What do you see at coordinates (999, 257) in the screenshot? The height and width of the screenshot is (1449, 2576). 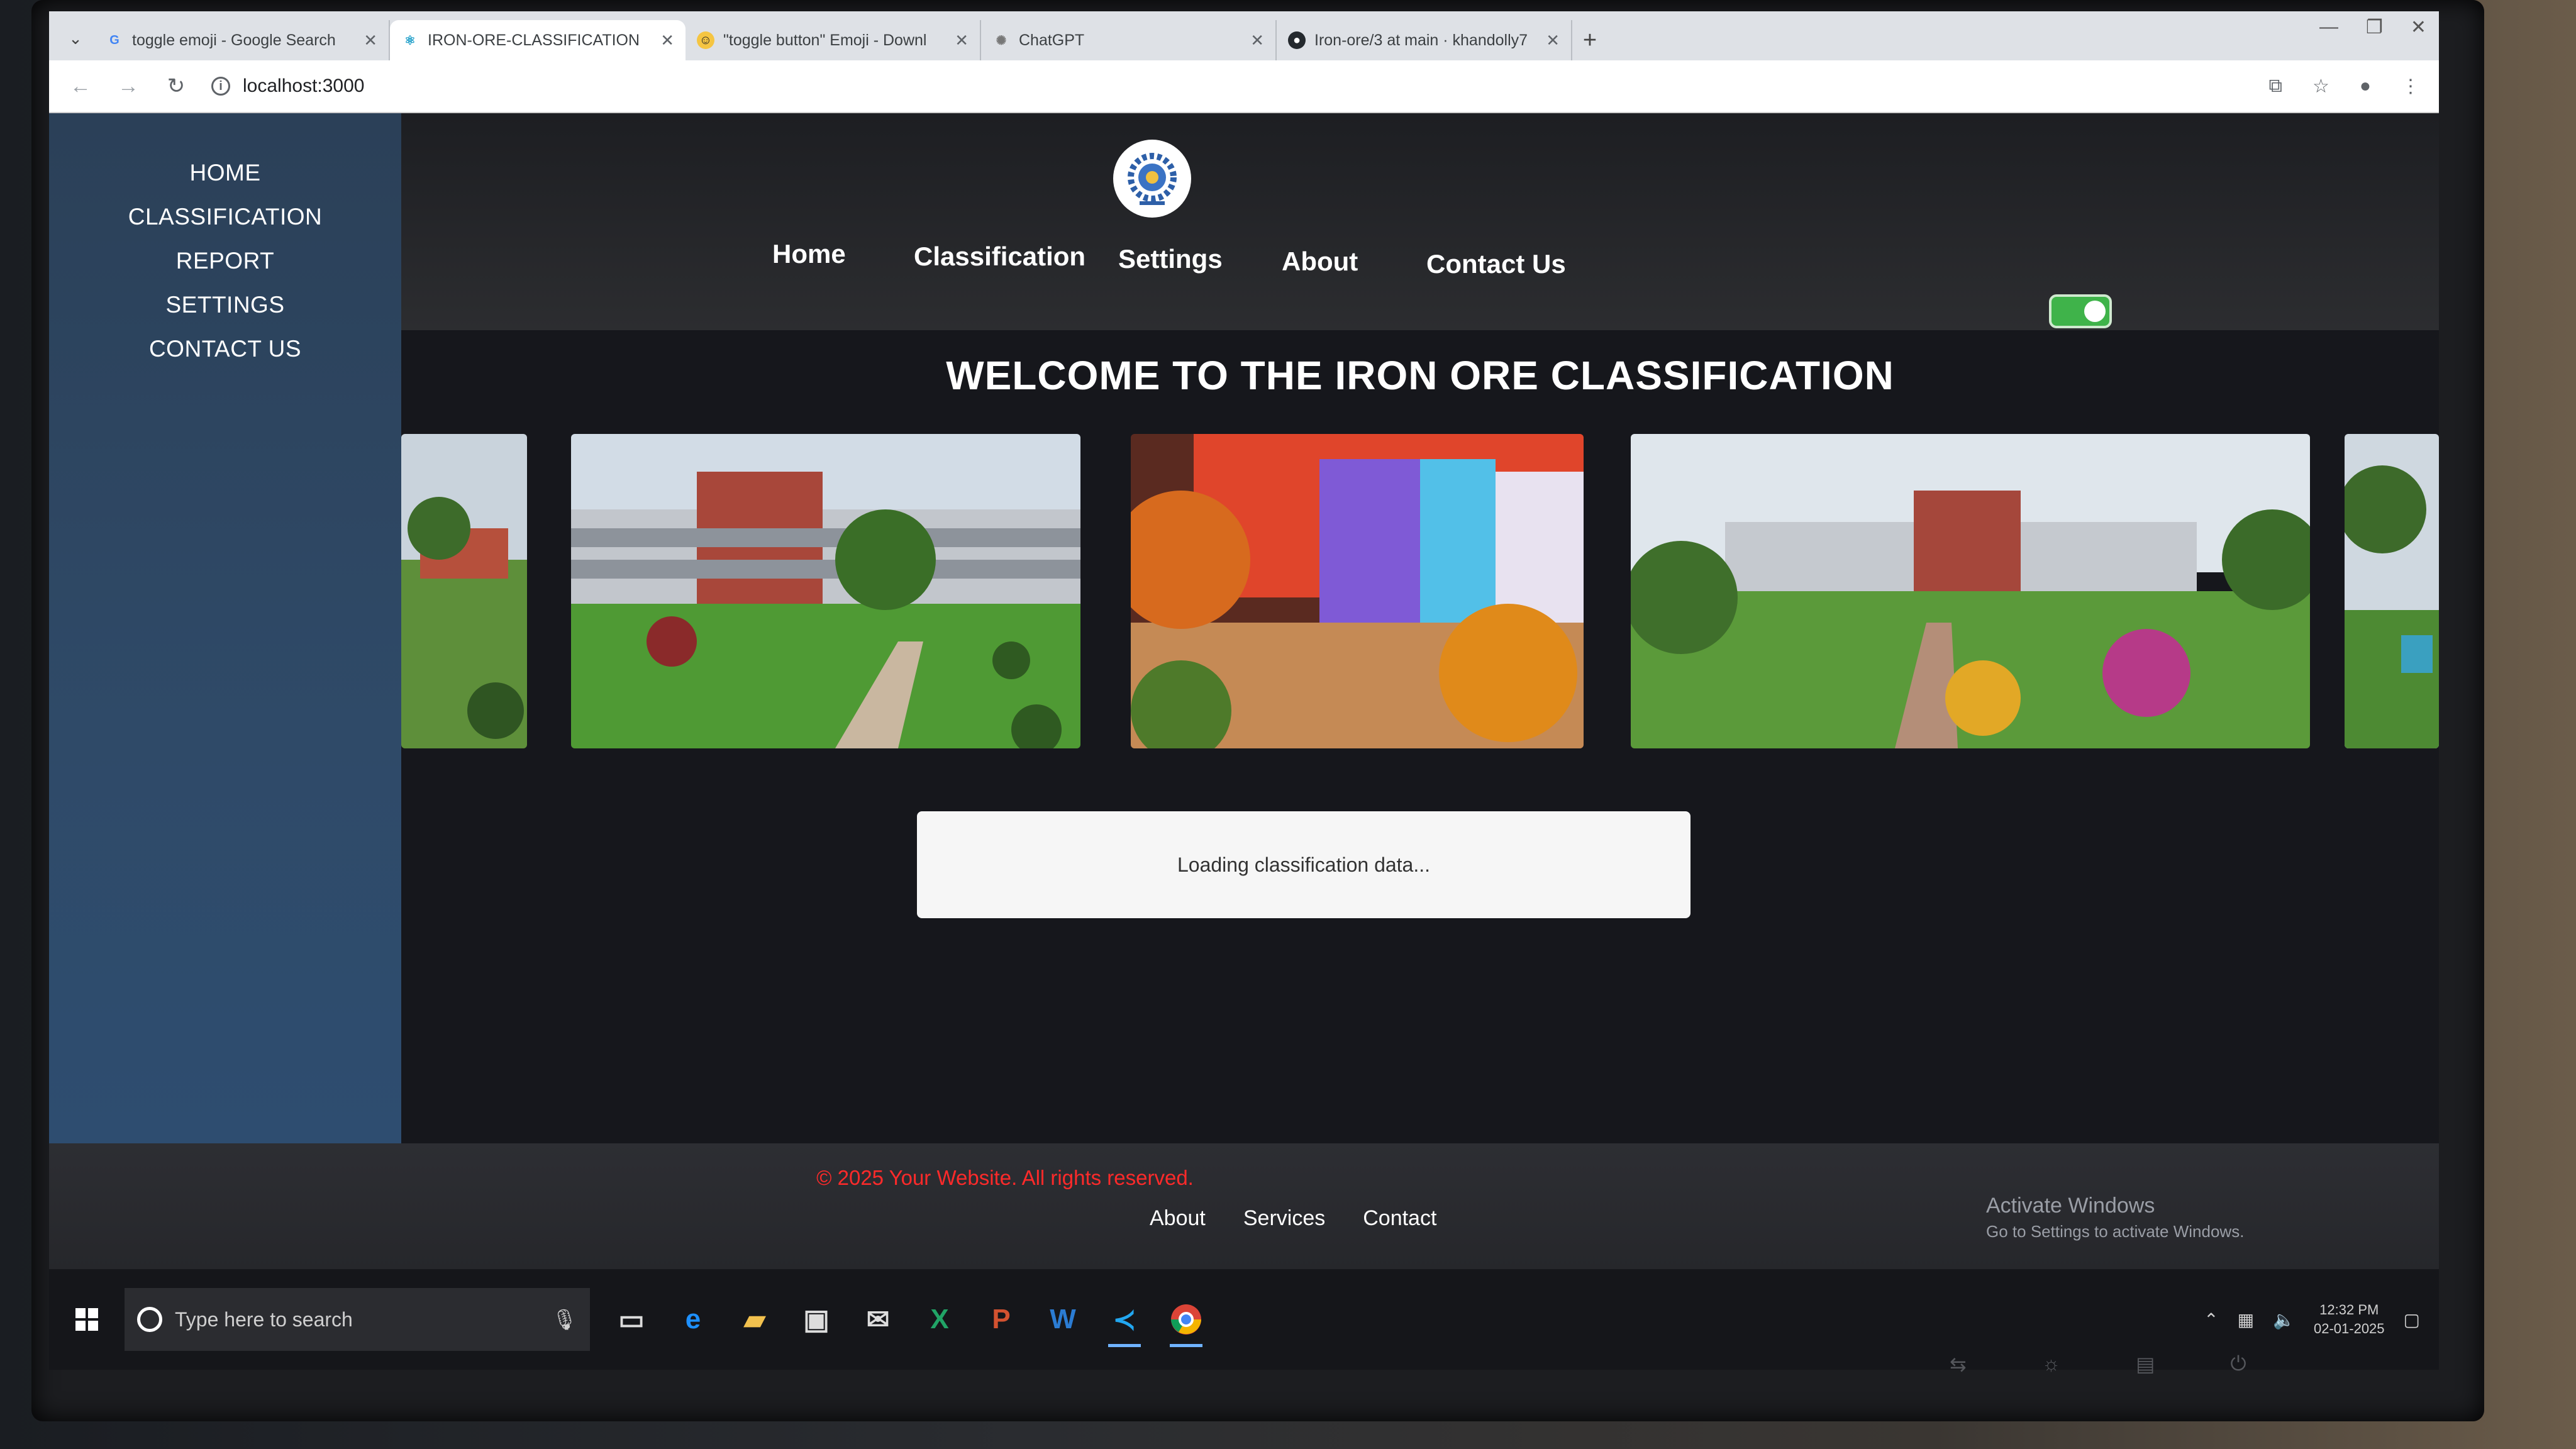 I see `nav-classification: Classification` at bounding box center [999, 257].